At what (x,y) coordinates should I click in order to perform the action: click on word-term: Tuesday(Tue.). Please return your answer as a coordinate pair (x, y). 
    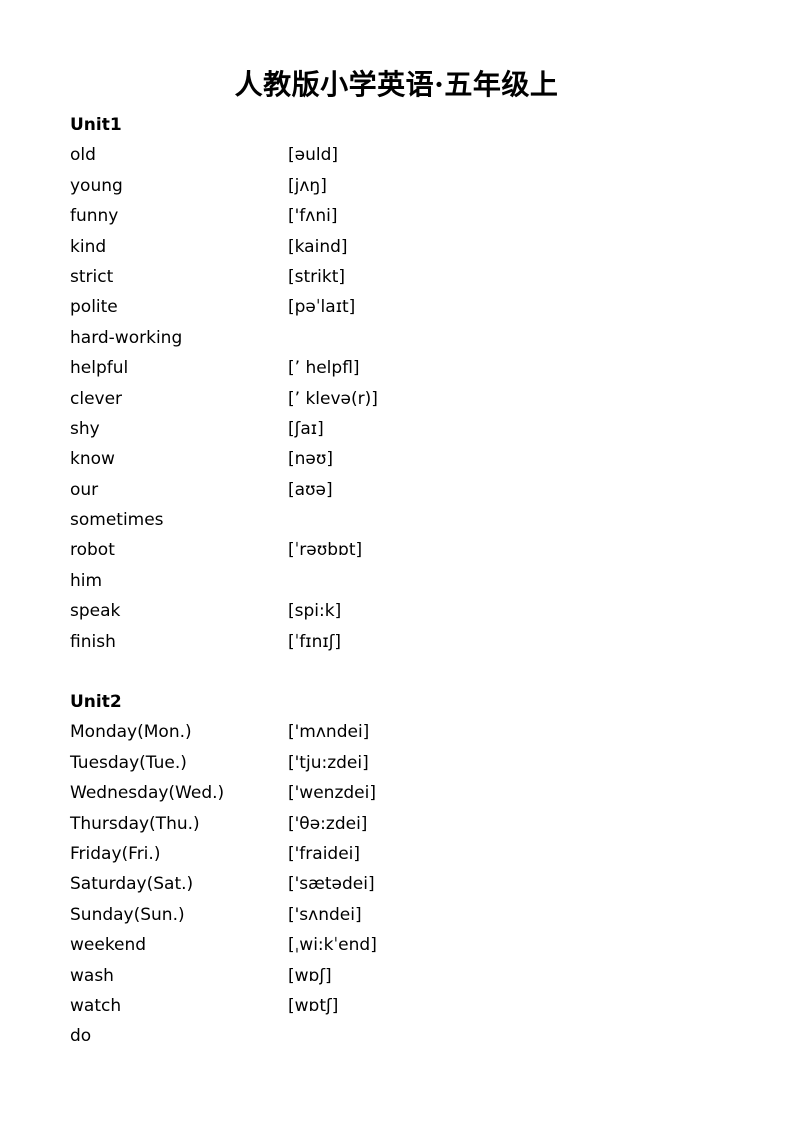
    Looking at the image, I should click on (128, 762).